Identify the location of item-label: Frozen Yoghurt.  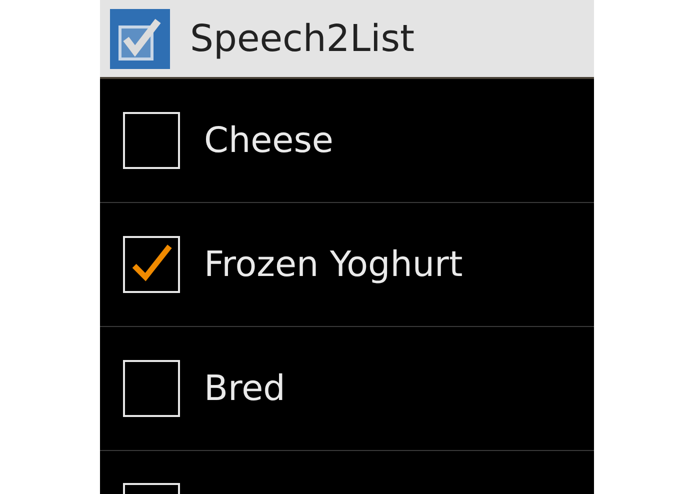
(333, 264).